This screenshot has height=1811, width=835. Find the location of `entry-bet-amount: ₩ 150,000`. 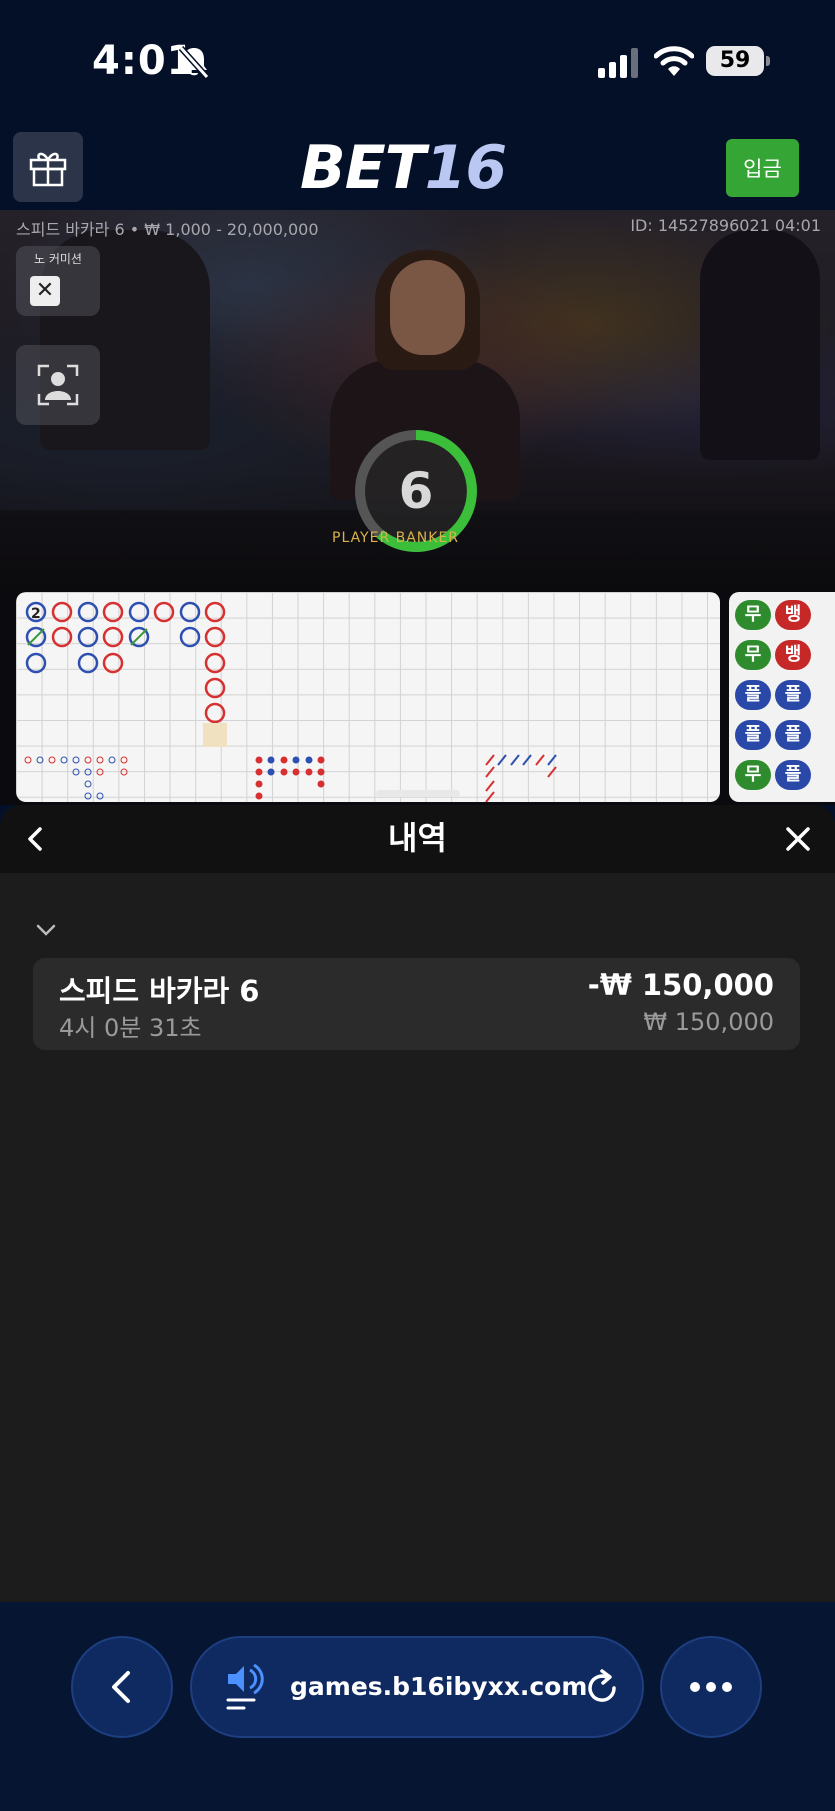

entry-bet-amount: ₩ 150,000 is located at coordinates (708, 1022).